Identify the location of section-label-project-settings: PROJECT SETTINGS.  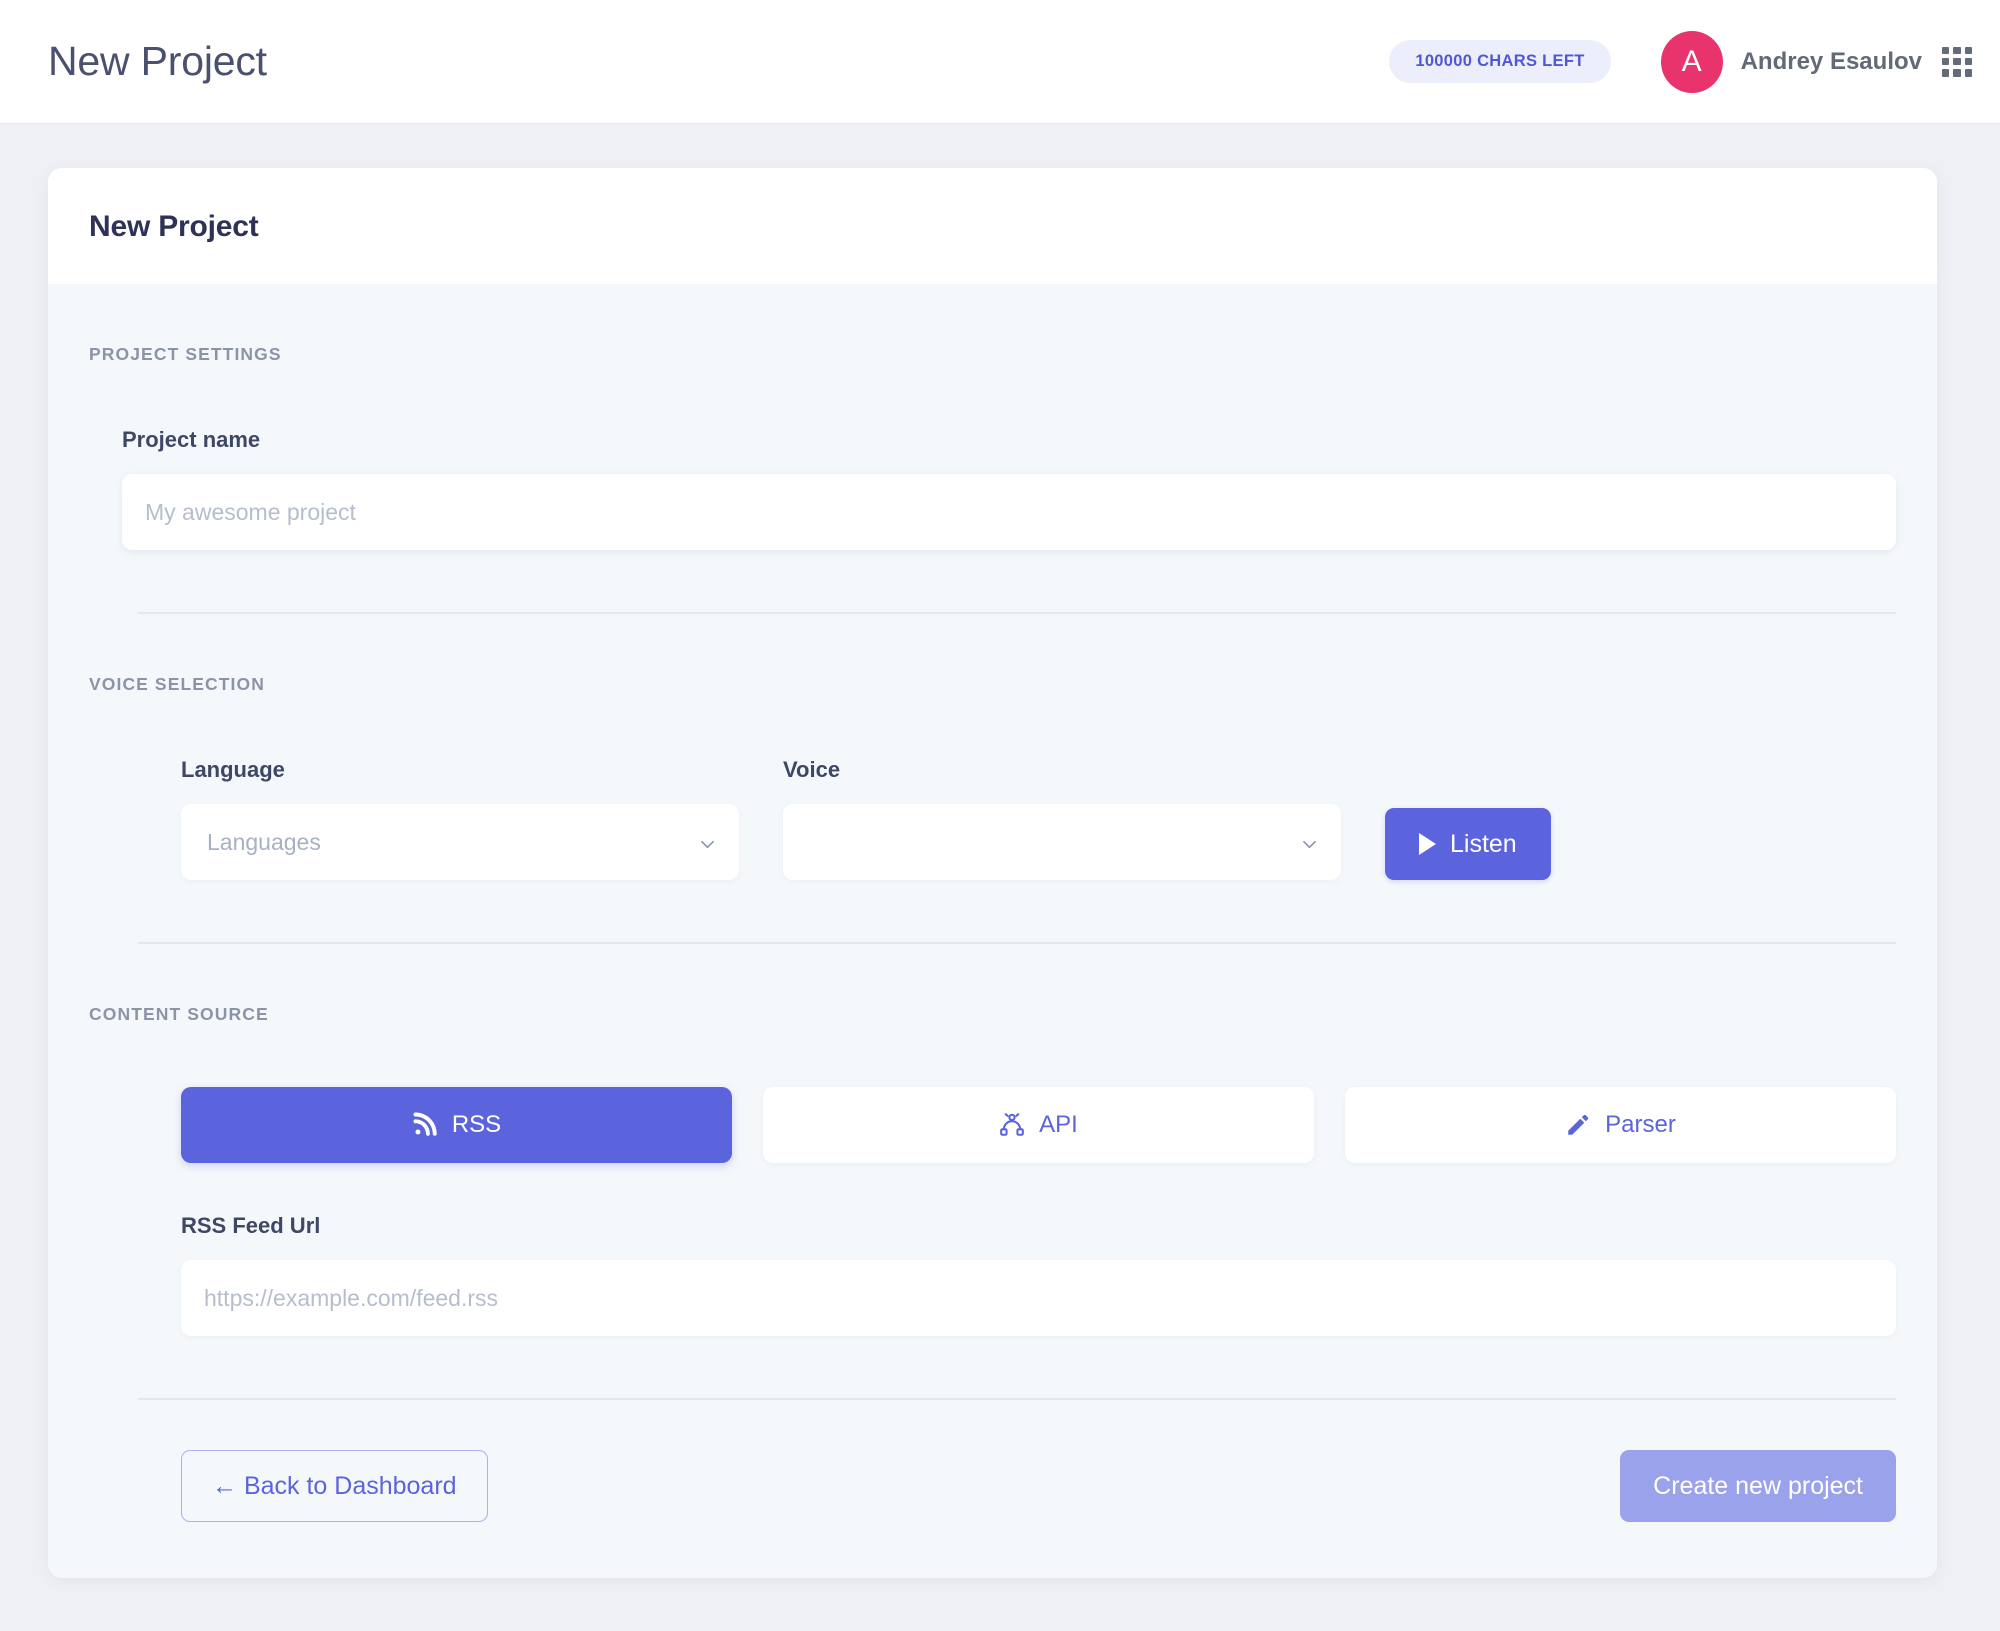
(185, 354).